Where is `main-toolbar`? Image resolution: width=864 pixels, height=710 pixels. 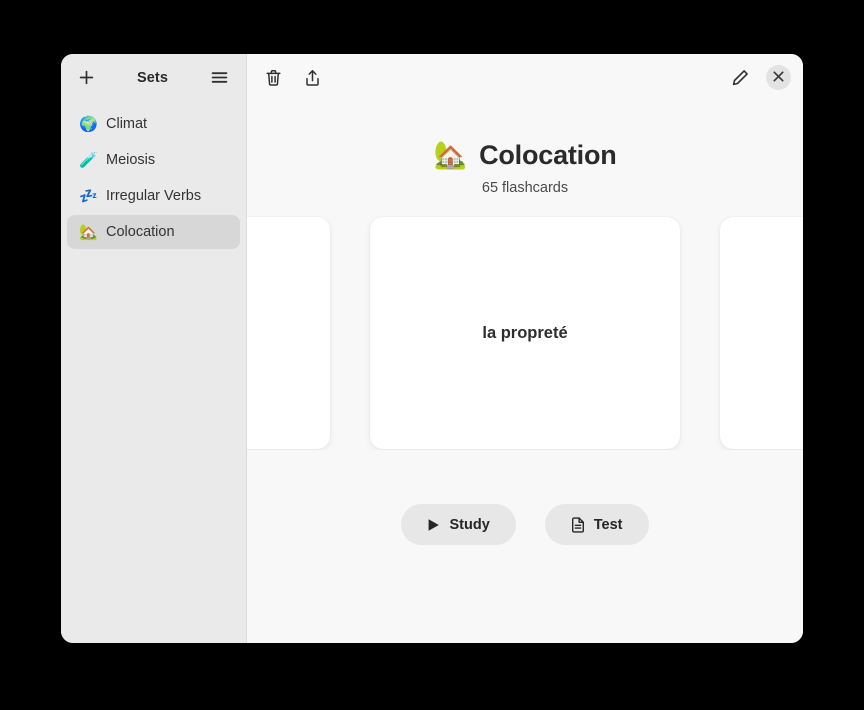
main-toolbar is located at coordinates (525, 77).